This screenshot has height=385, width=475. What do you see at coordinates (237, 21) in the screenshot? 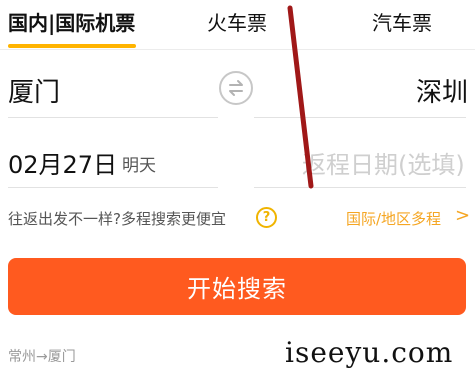
I see `tab-train: 火车票` at bounding box center [237, 21].